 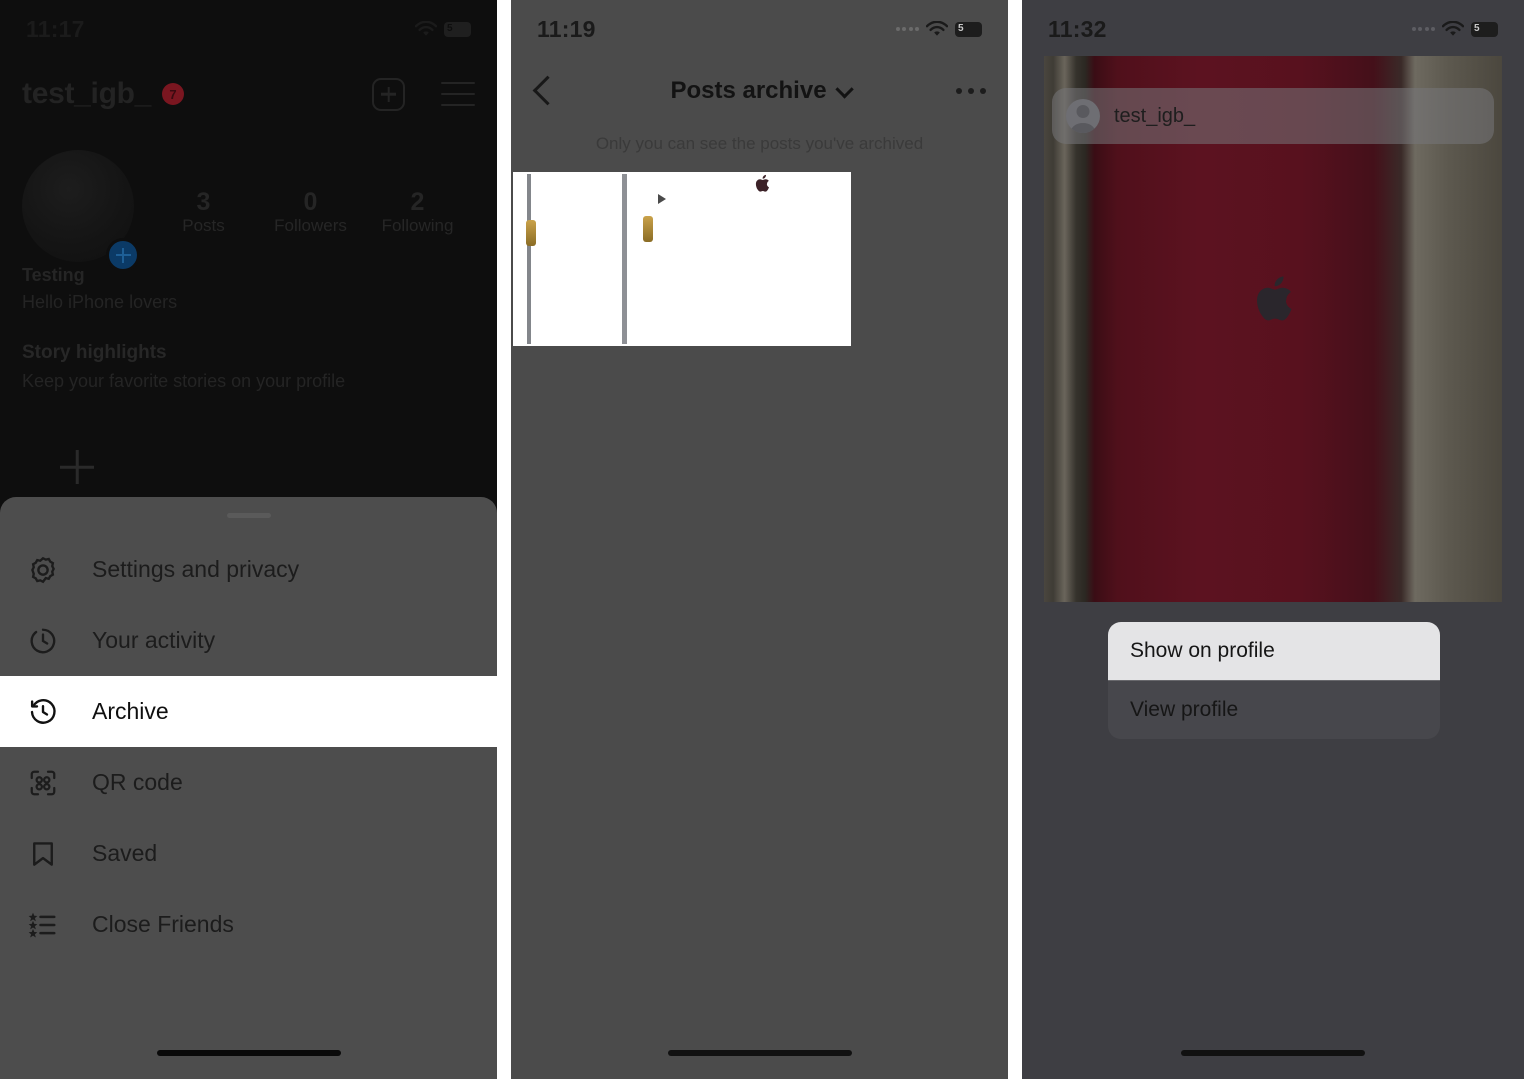 What do you see at coordinates (43, 641) in the screenshot?
I see `activity-clock-icon` at bounding box center [43, 641].